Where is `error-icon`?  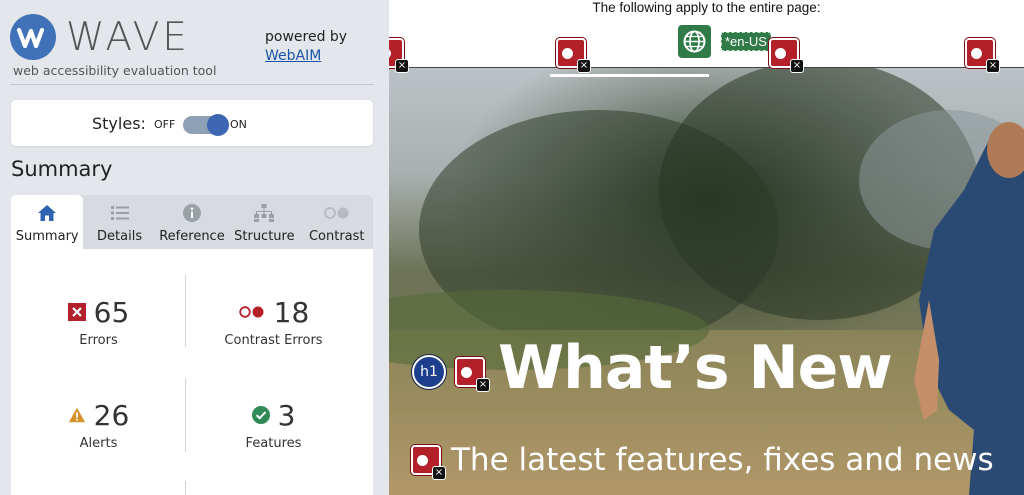
error-icon is located at coordinates (76, 312).